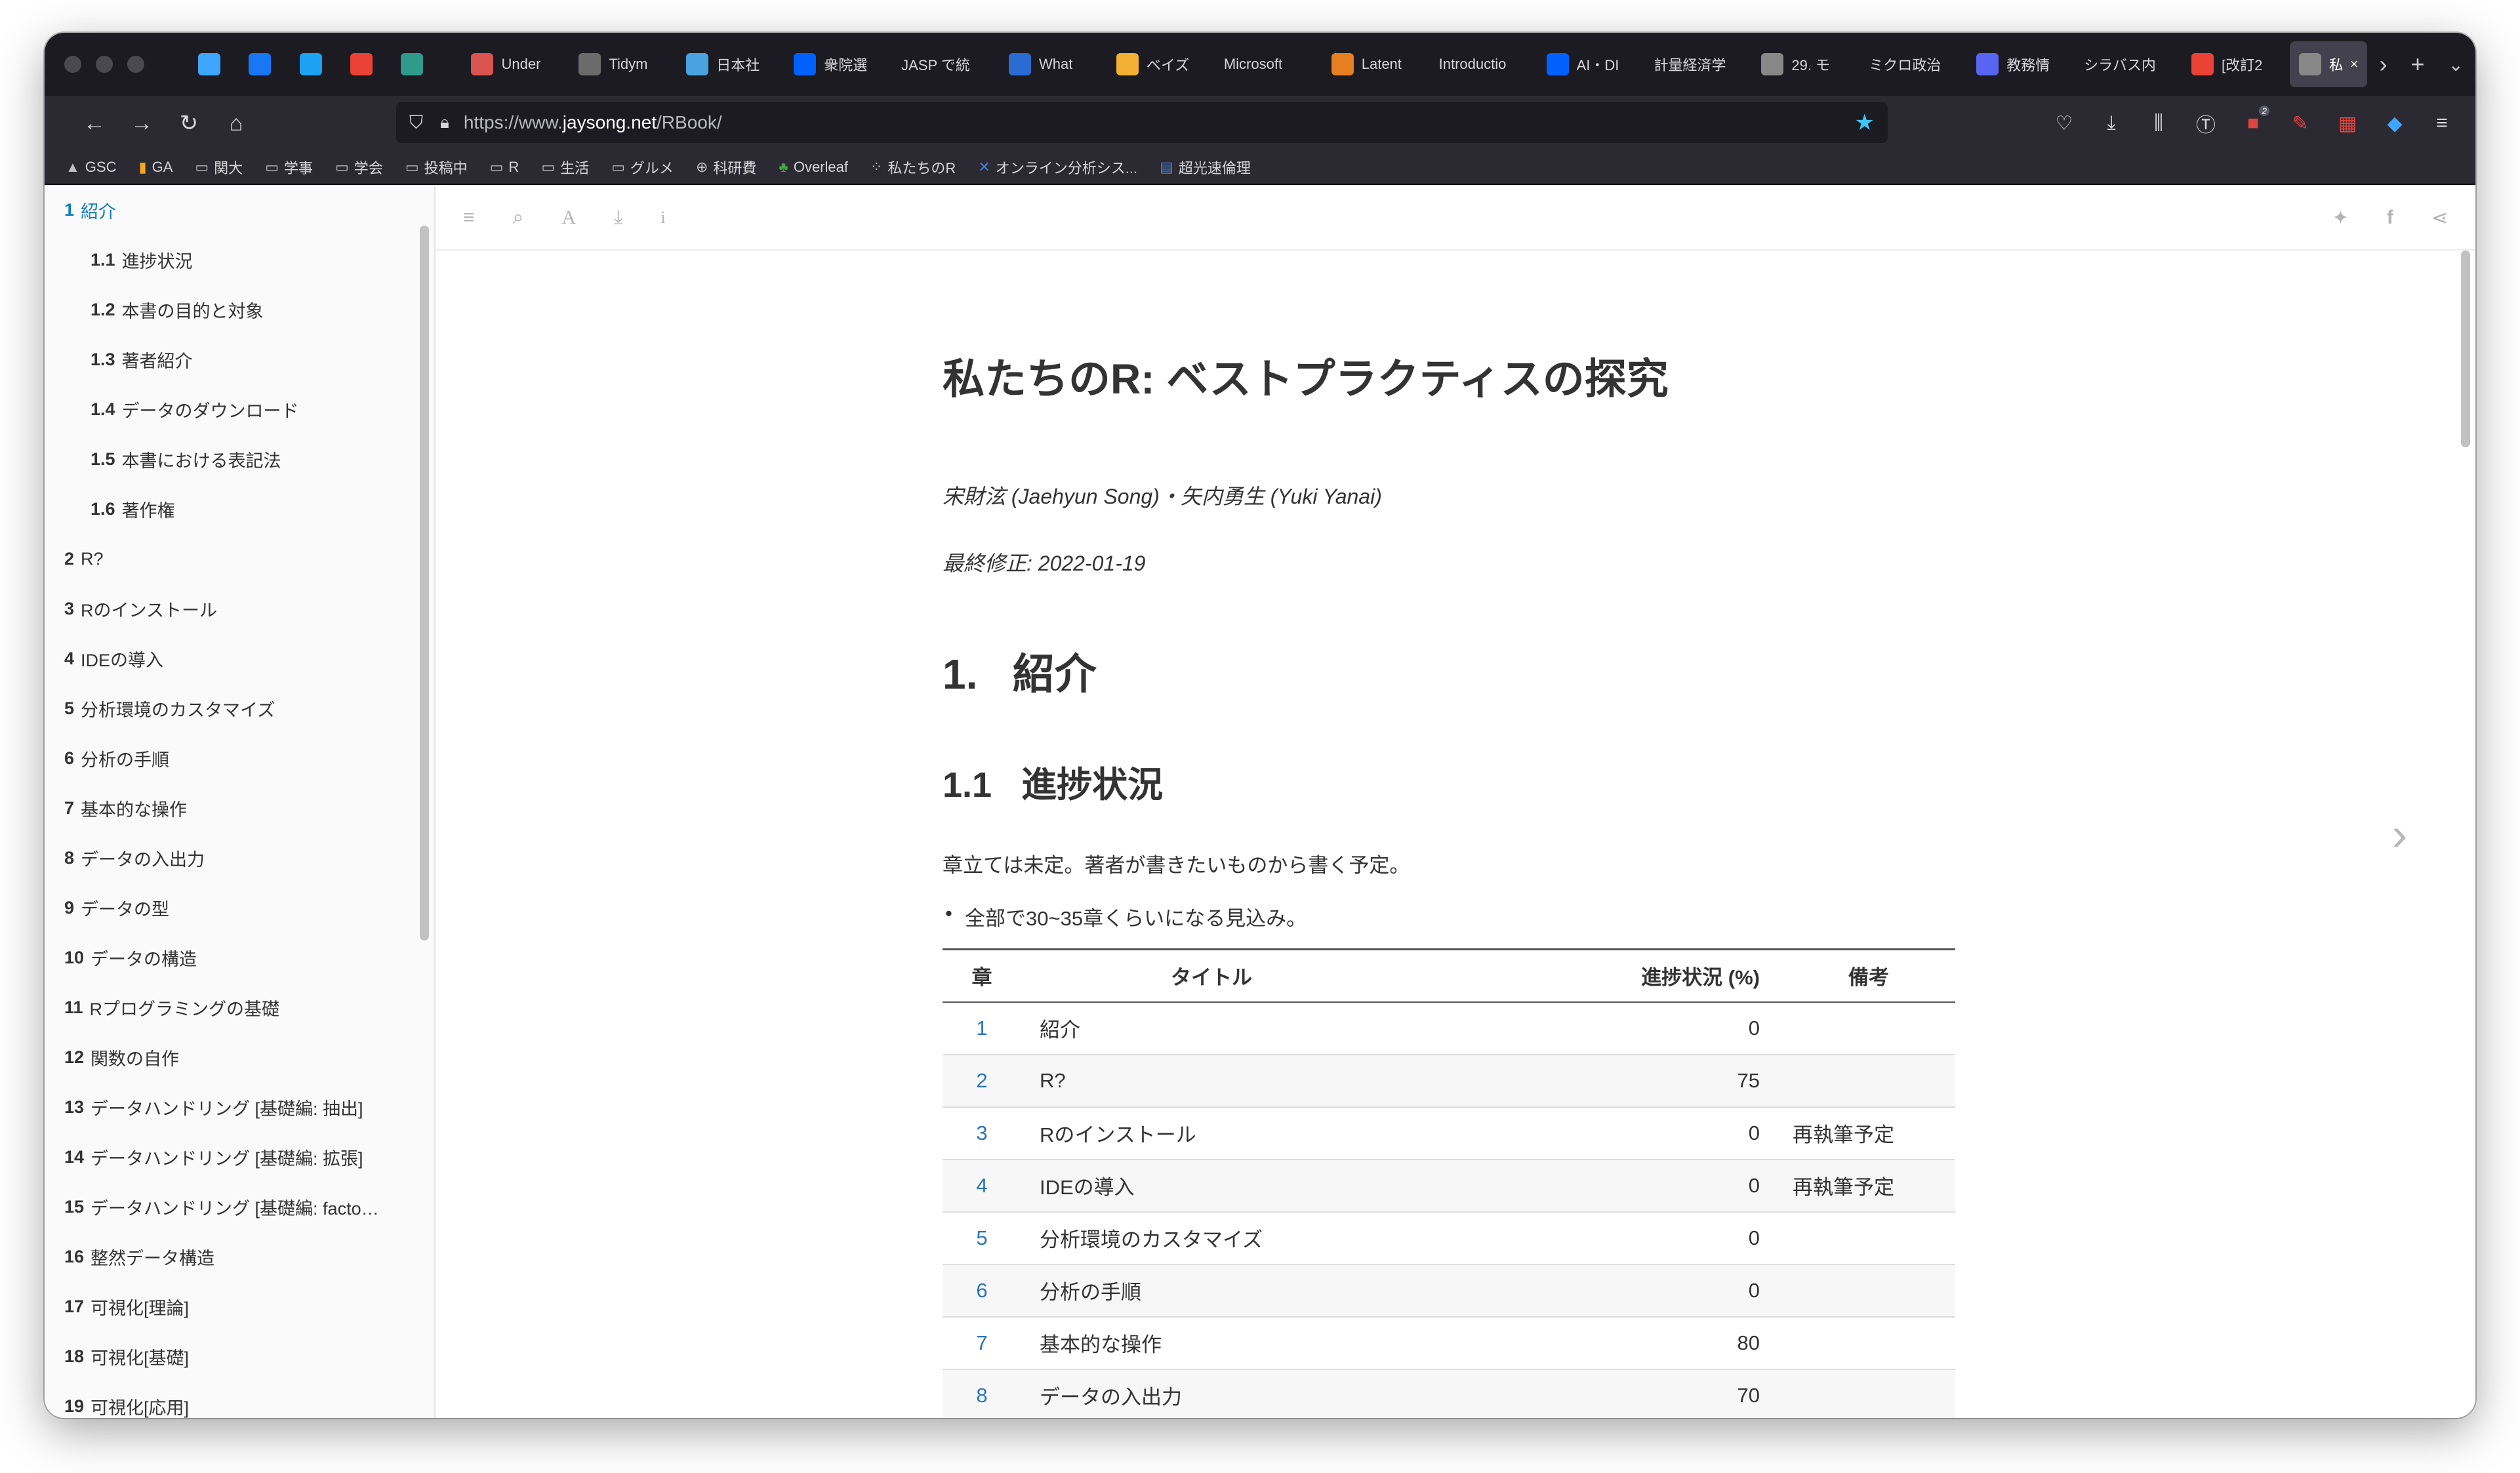 Image resolution: width=2520 pixels, height=1473 pixels. I want to click on browser-tab: シラバス内, so click(2126, 64).